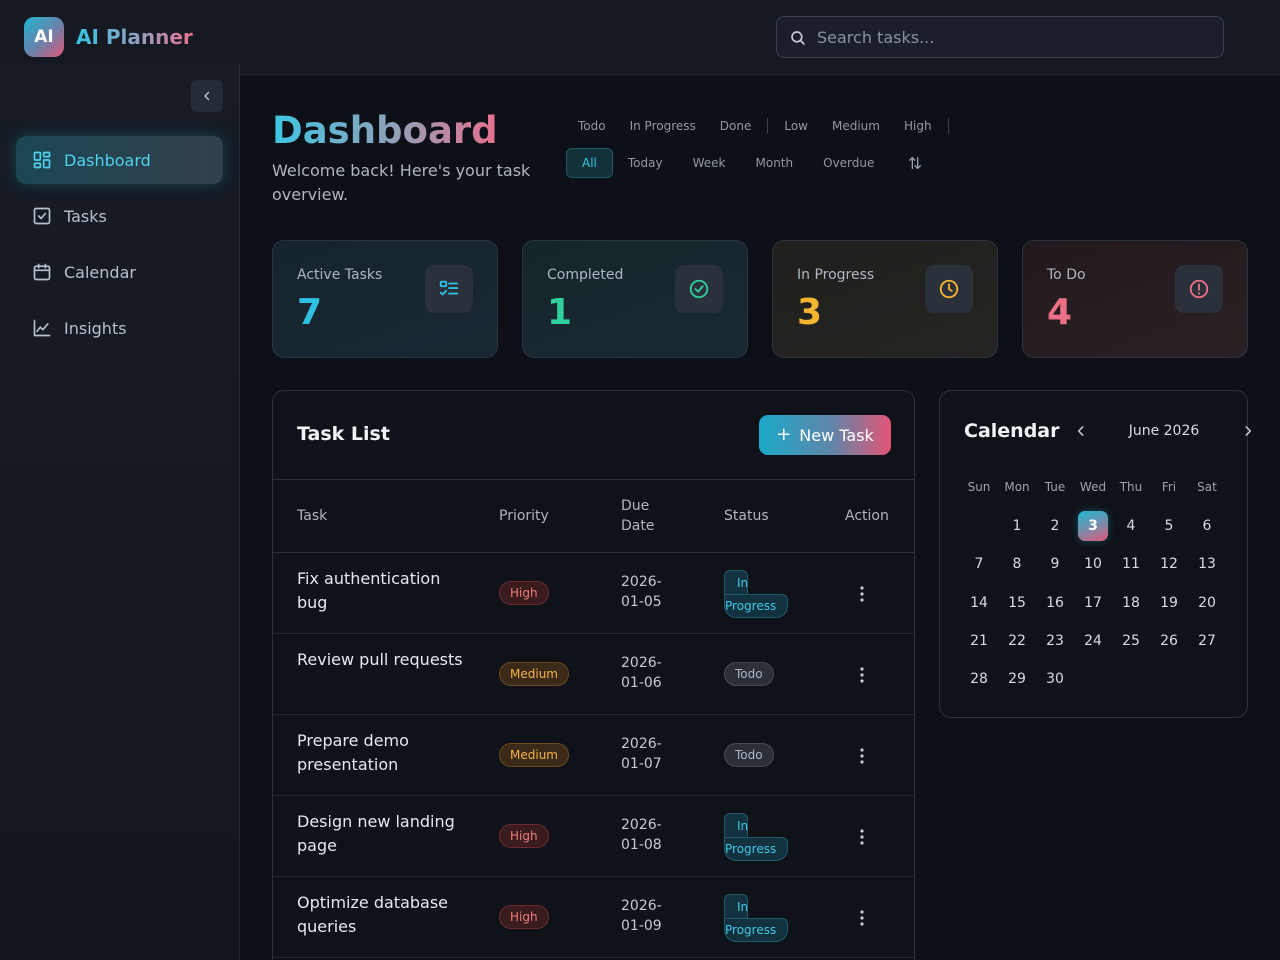 Image resolution: width=1280 pixels, height=960 pixels. Describe the element at coordinates (856, 126) in the screenshot. I see `filter-priority-medium: Medium` at that location.